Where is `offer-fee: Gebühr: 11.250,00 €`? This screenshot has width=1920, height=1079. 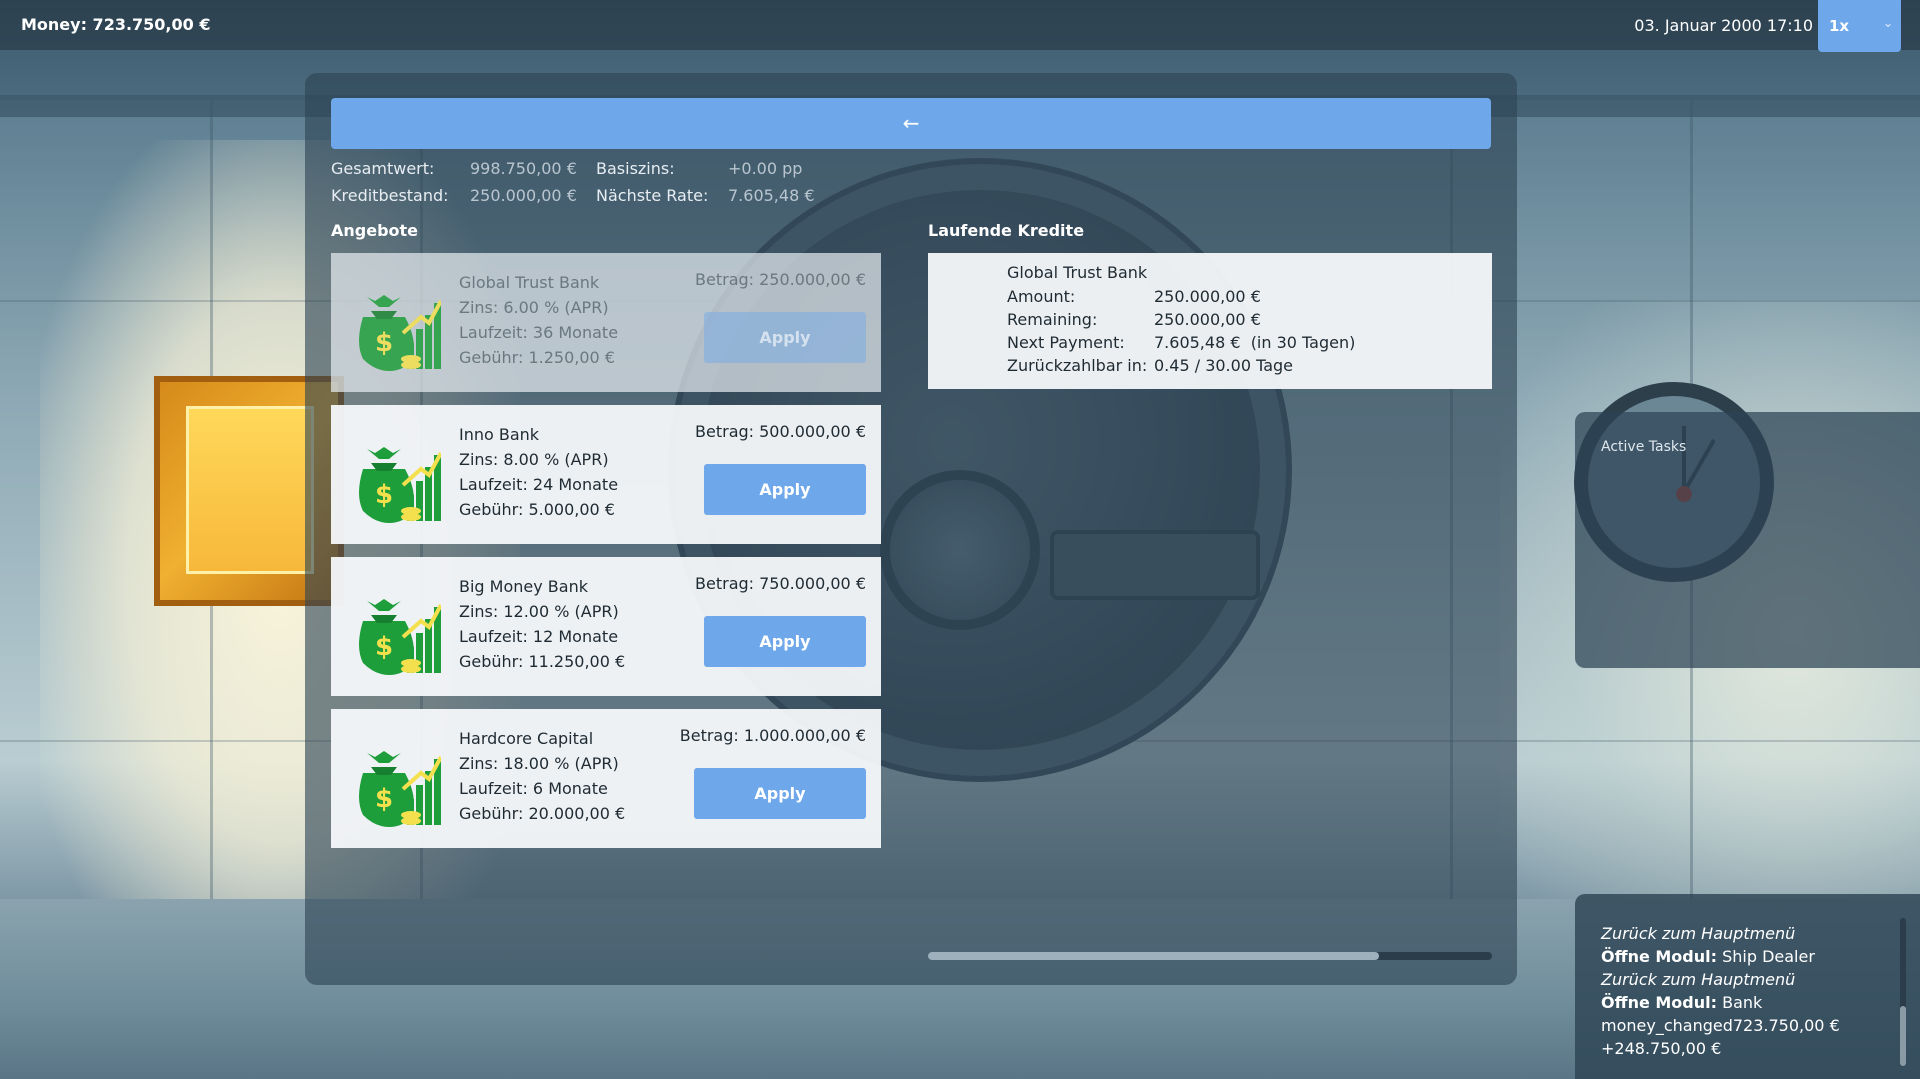
offer-fee: Gebühr: 11.250,00 € is located at coordinates (542, 661).